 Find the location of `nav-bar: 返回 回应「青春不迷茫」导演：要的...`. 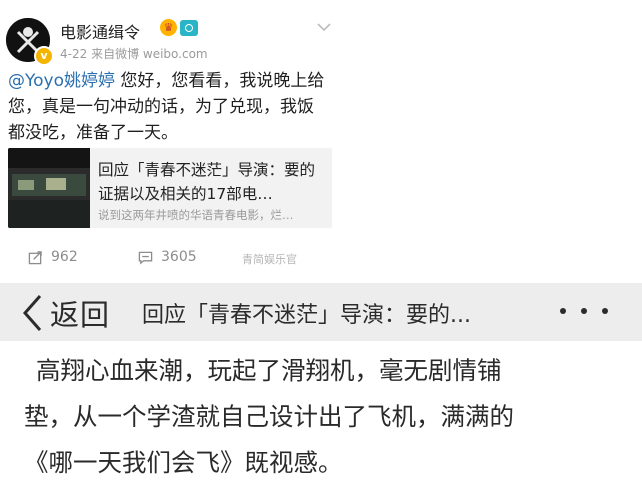

nav-bar: 返回 回应「青春不迷茫」导演：要的... is located at coordinates (321, 312).